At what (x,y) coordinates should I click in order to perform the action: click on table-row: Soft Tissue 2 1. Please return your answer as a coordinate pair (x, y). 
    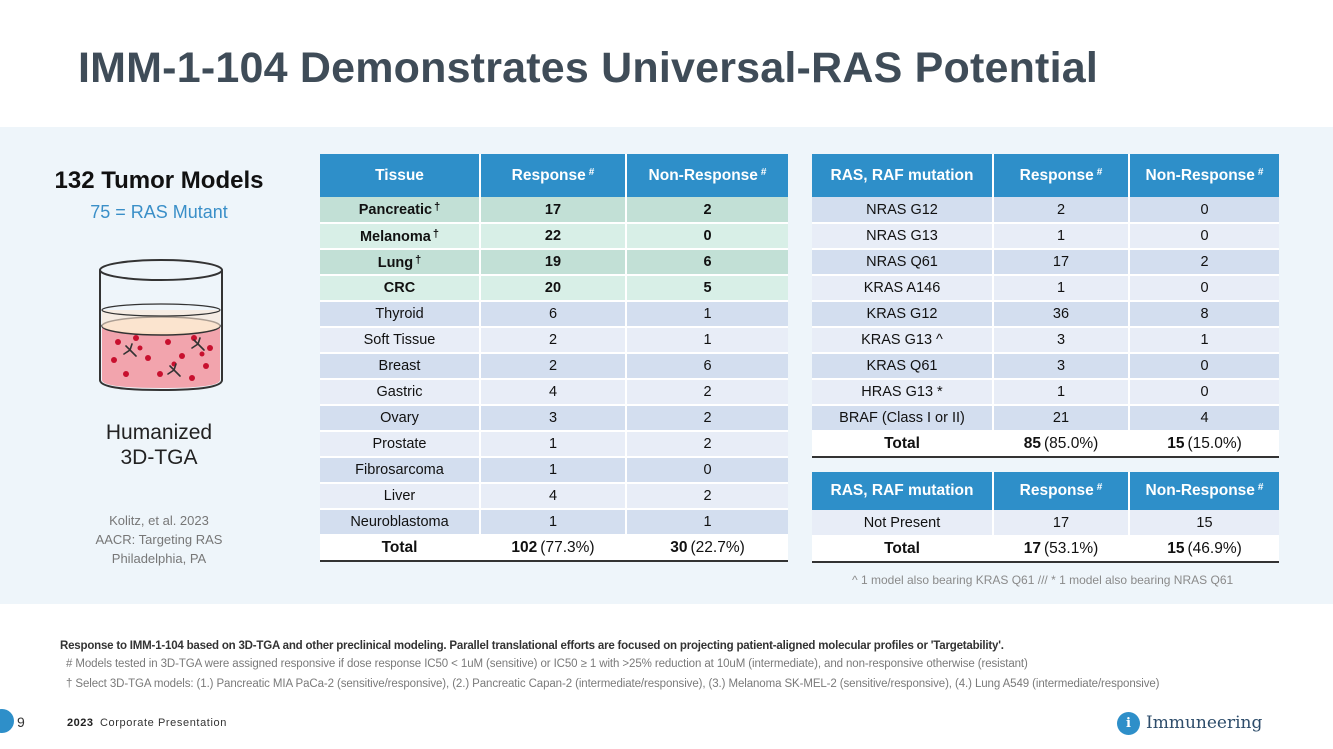
    Looking at the image, I should click on (554, 340).